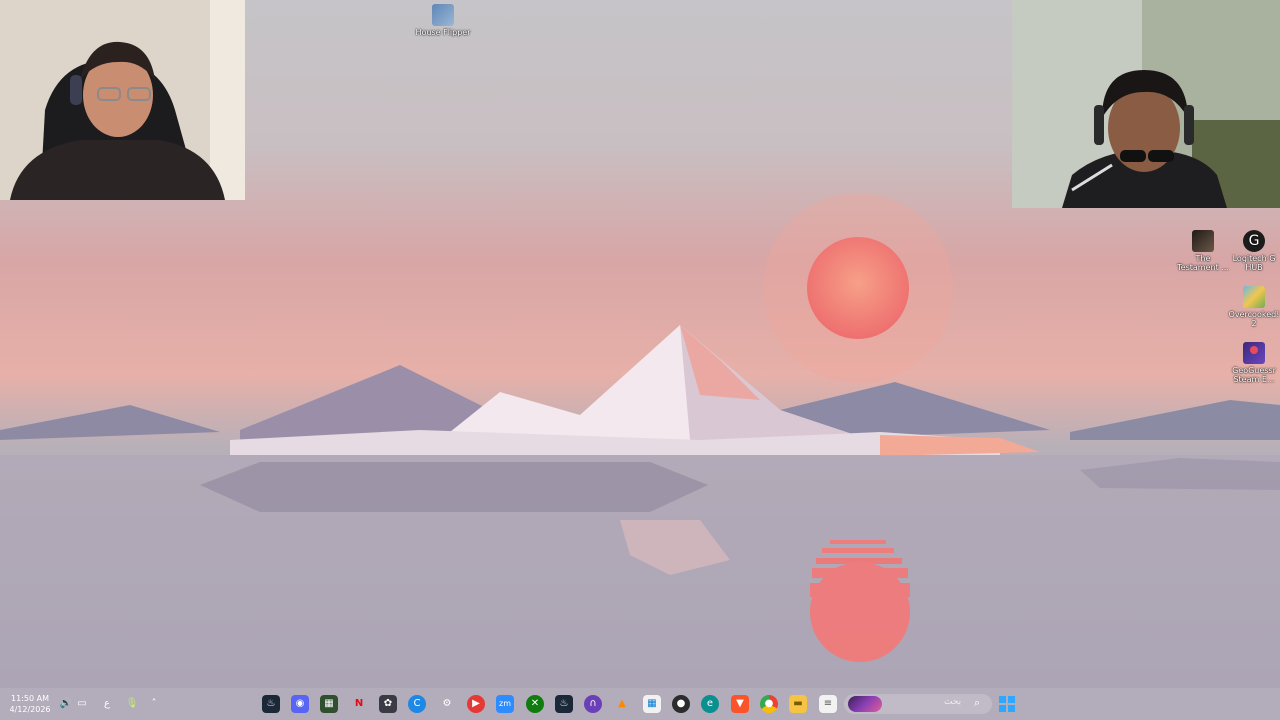  I want to click on shortcut-label: Logitech G HUB, so click(1254, 263).